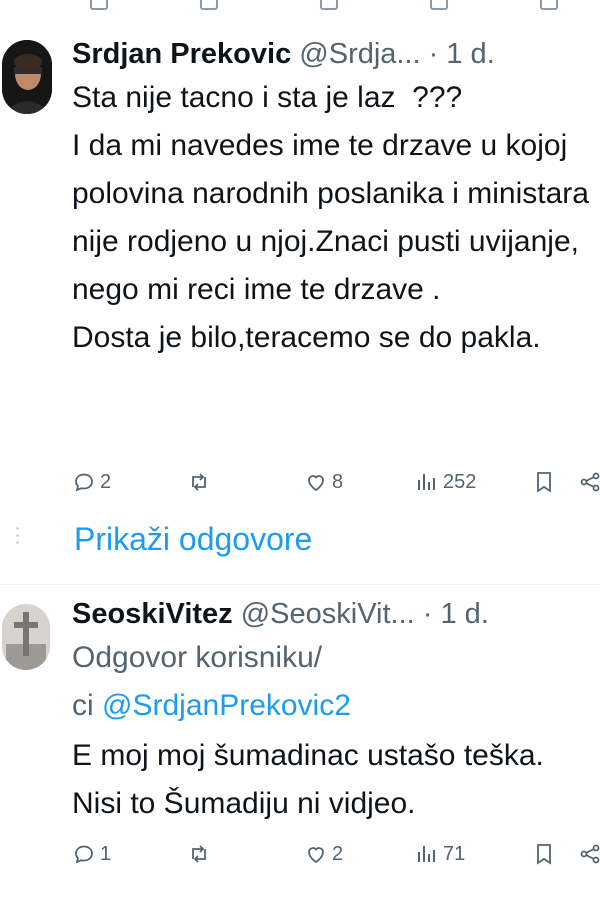  What do you see at coordinates (106, 853) in the screenshot?
I see `reply-count: 1` at bounding box center [106, 853].